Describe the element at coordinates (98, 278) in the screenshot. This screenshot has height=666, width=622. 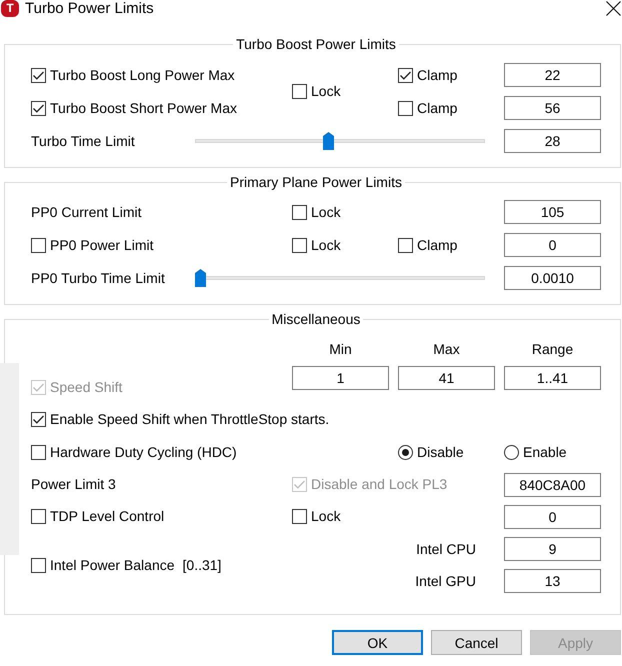
I see `field-label: PP0 Turbo Time Limit` at that location.